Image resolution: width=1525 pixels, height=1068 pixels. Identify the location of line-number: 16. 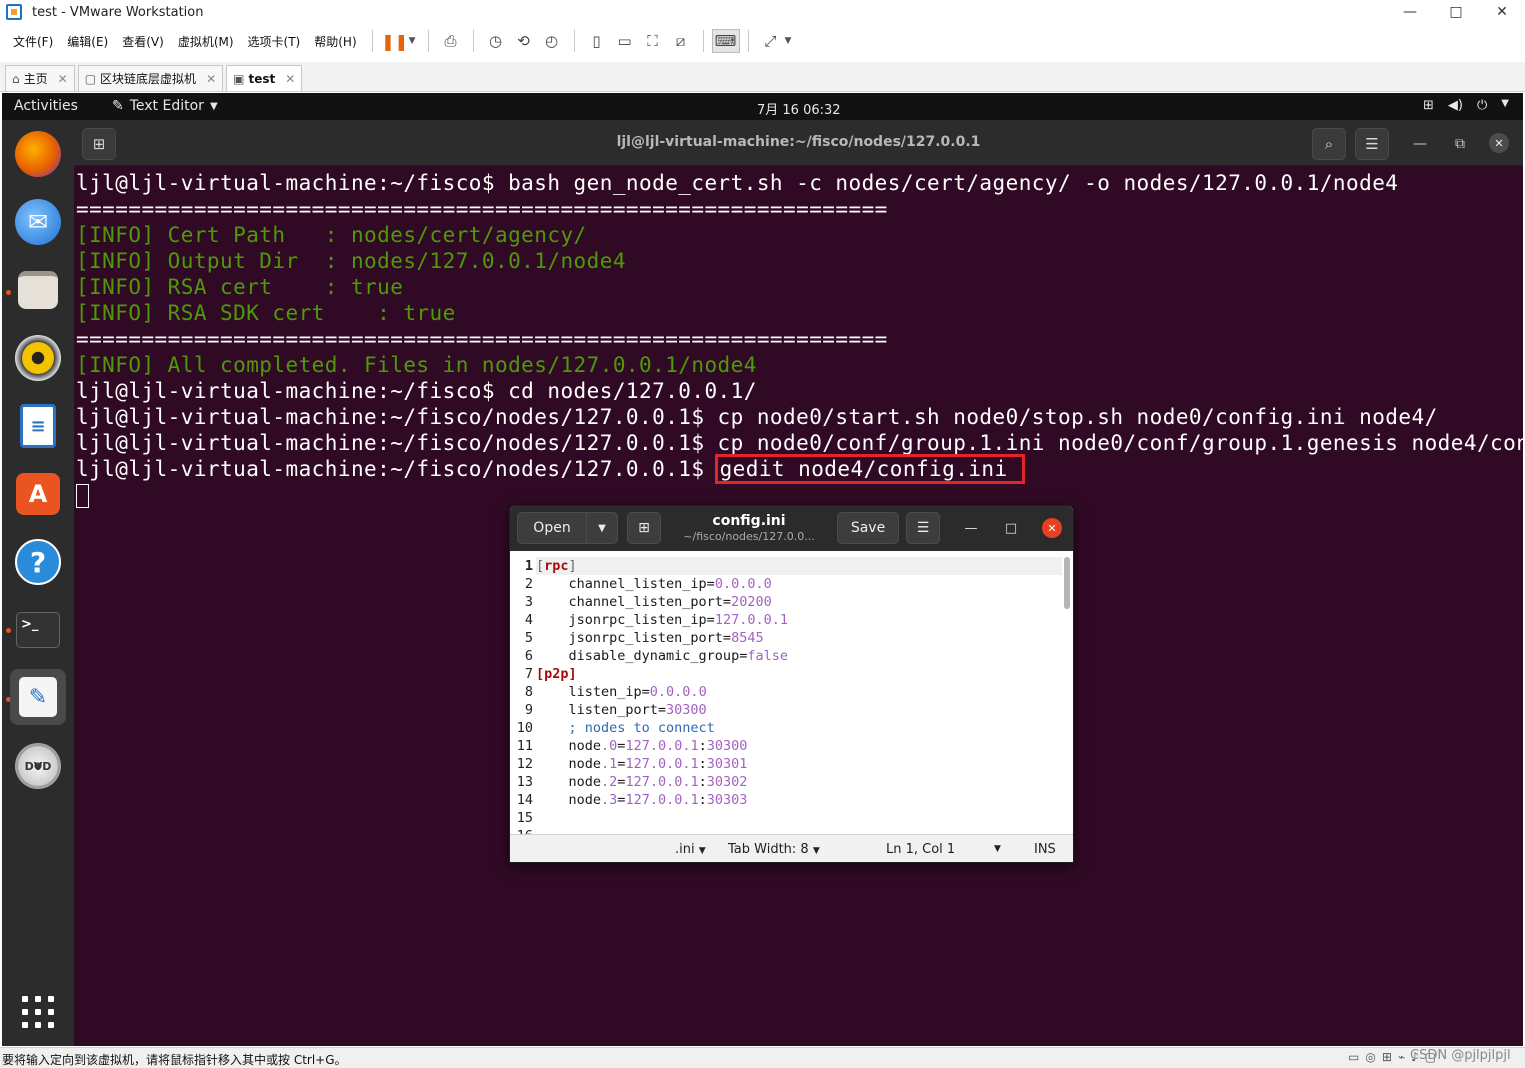
(523, 830).